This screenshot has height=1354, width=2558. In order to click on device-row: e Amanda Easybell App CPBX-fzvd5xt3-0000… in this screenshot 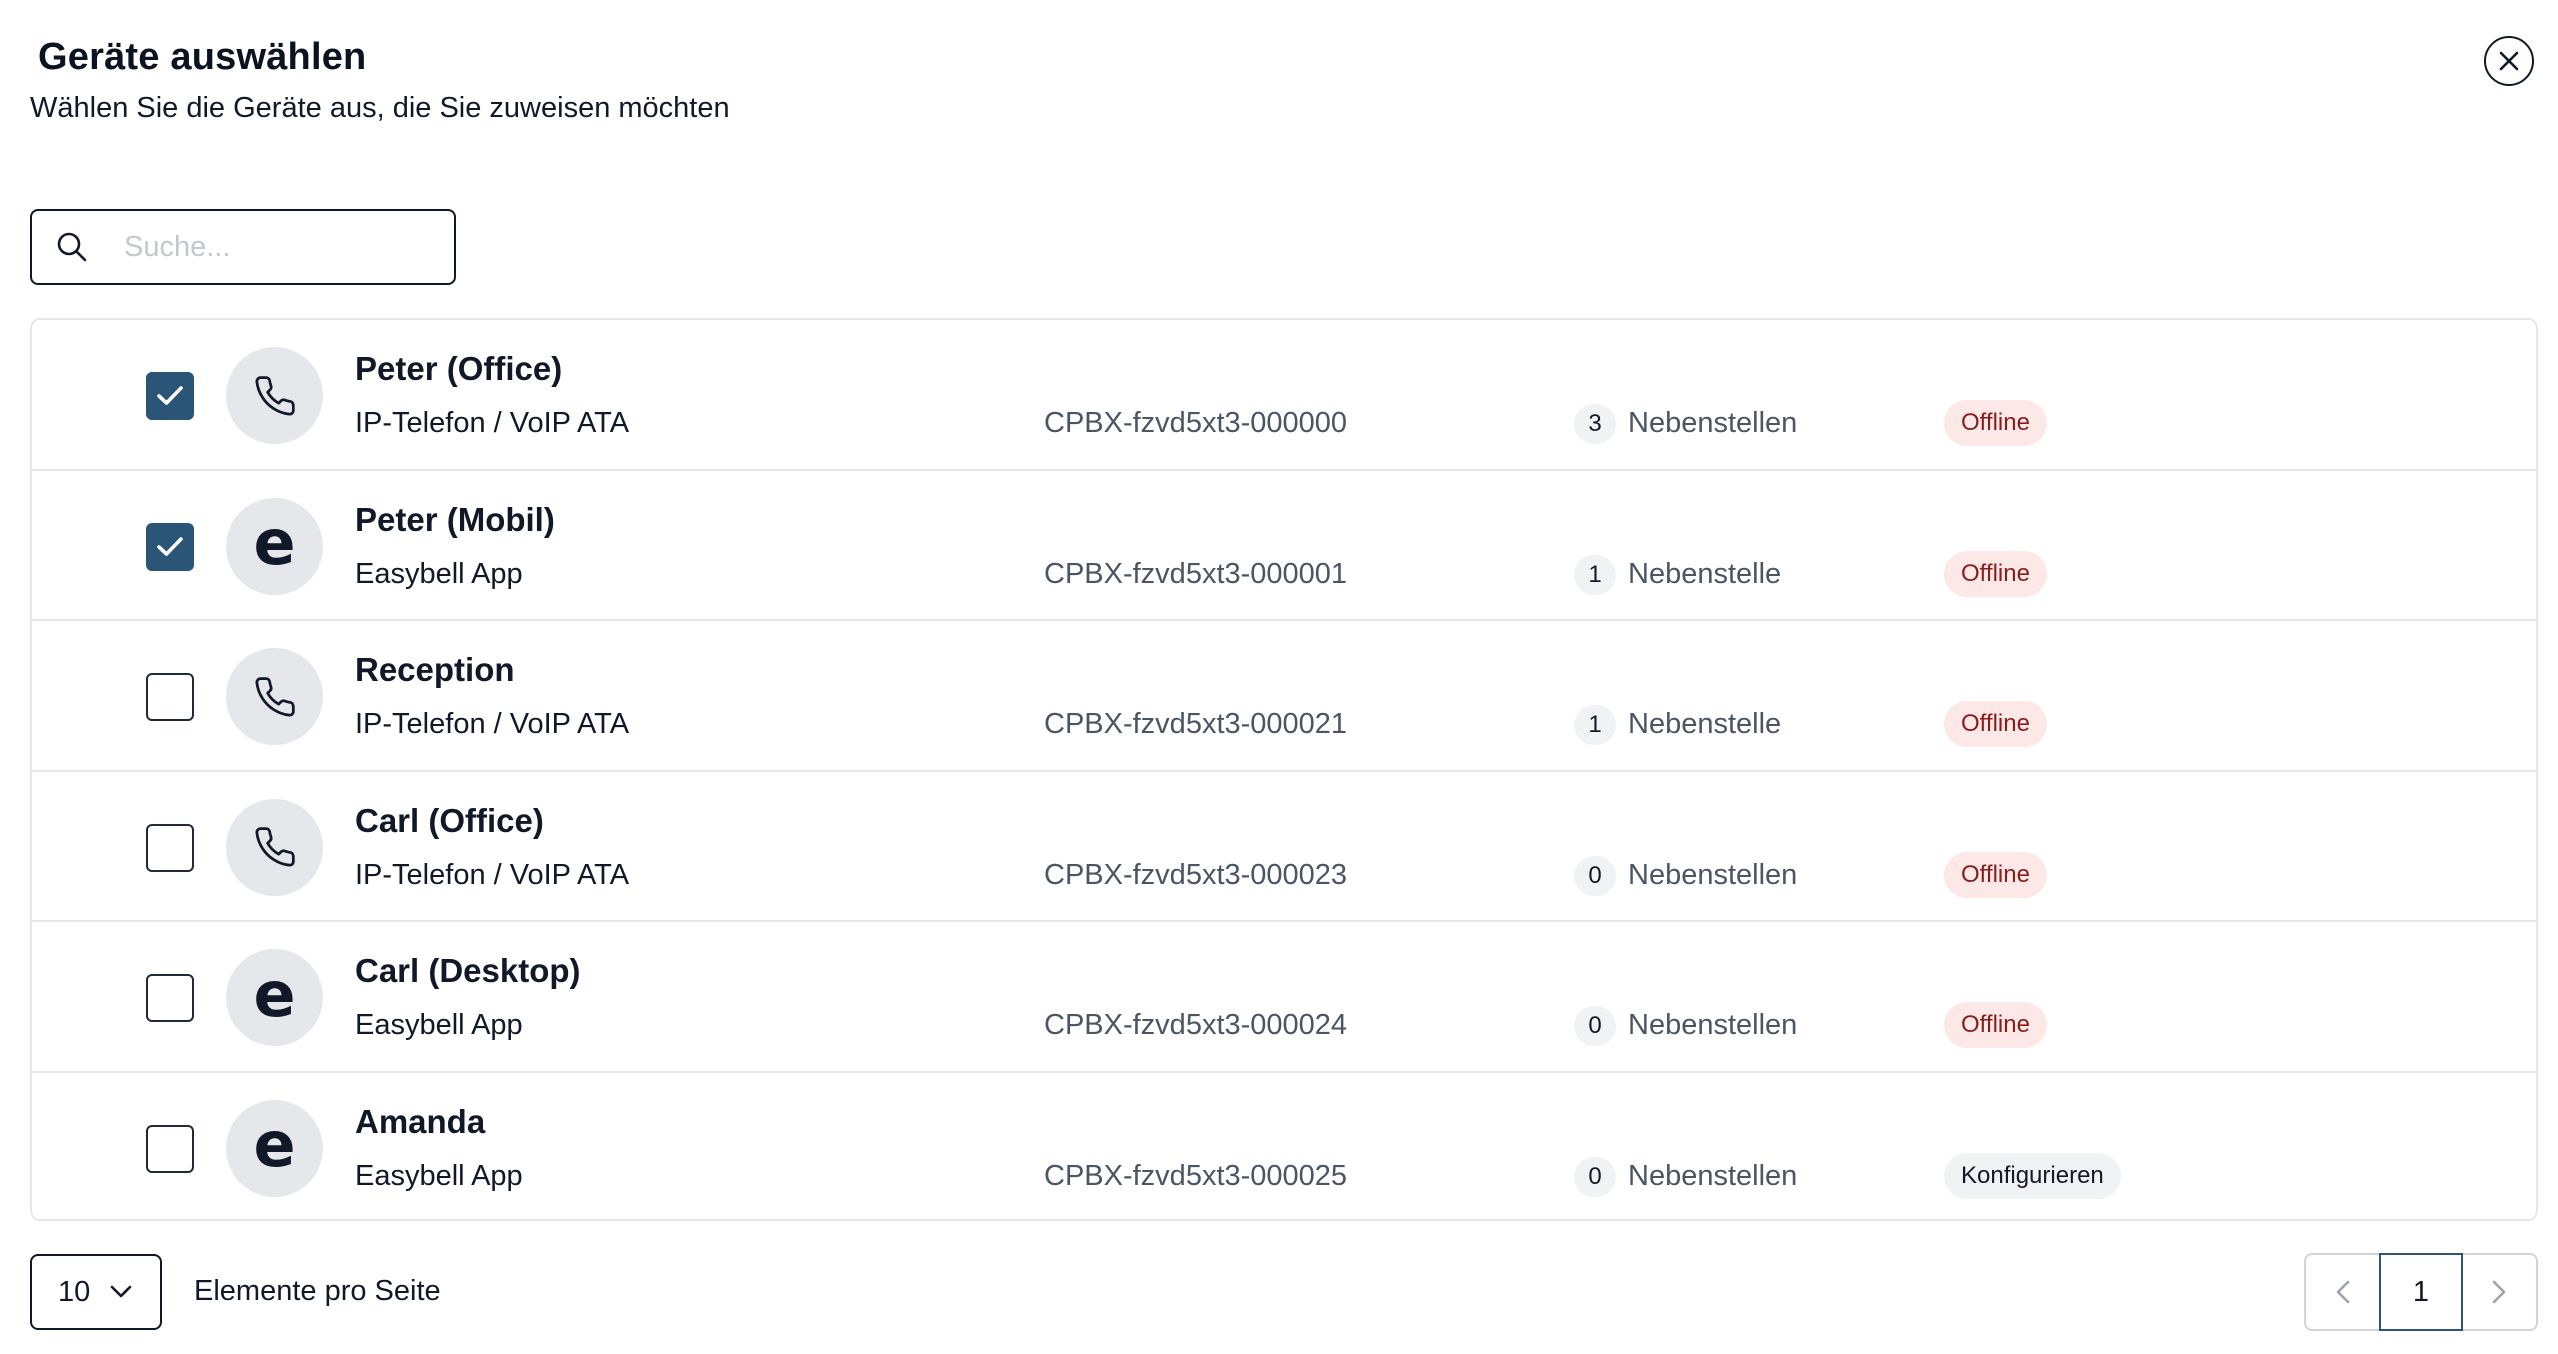, I will do `click(1284, 1146)`.